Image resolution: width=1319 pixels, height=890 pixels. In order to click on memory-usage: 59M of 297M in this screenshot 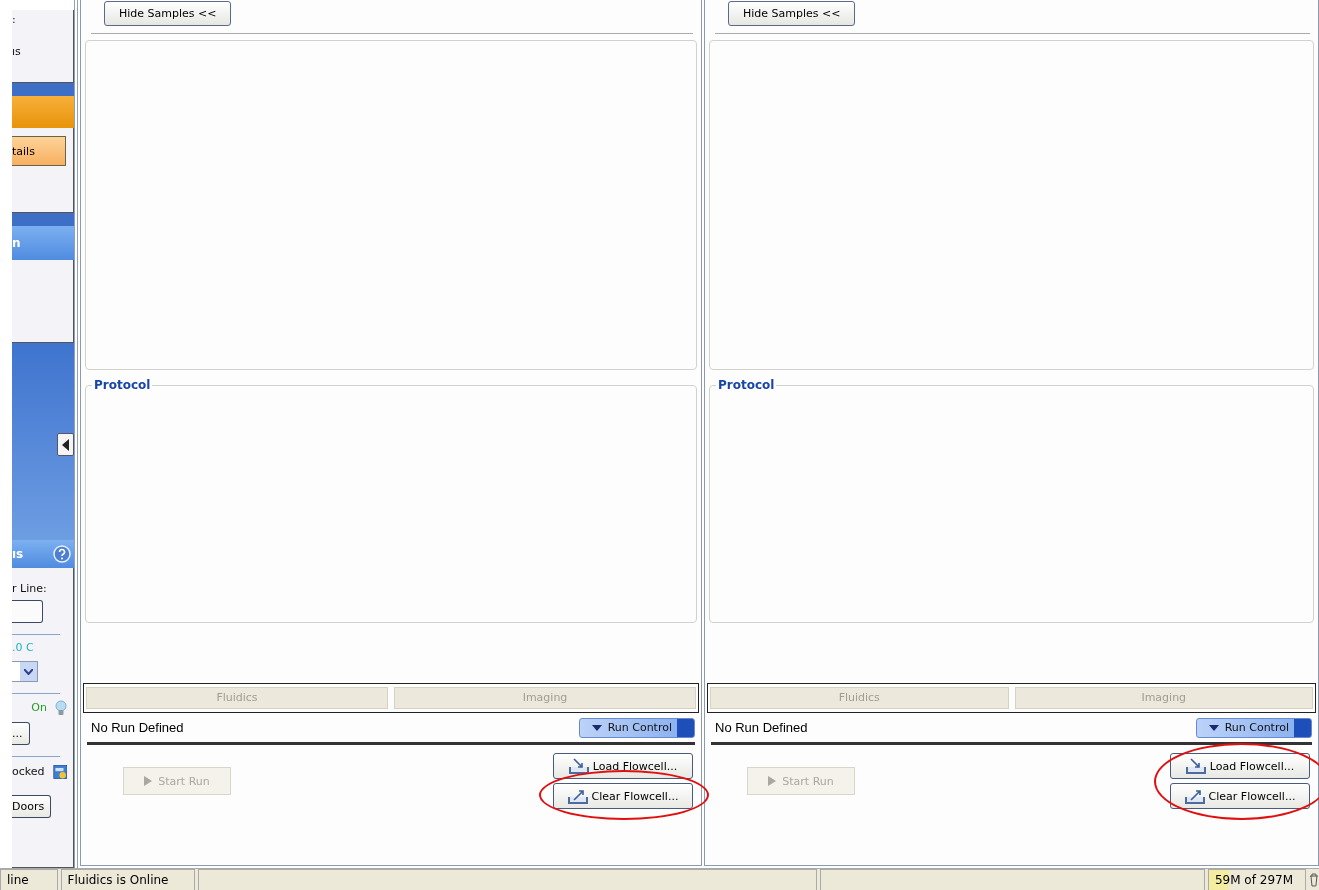, I will do `click(1257, 879)`.